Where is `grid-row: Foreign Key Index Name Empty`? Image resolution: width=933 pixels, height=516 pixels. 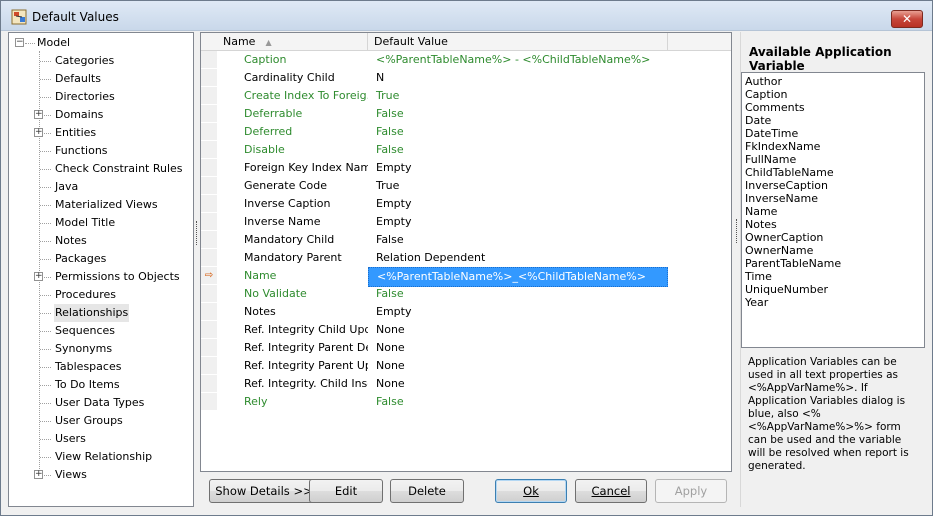
grid-row: Foreign Key Index Name Empty is located at coordinates (466, 168).